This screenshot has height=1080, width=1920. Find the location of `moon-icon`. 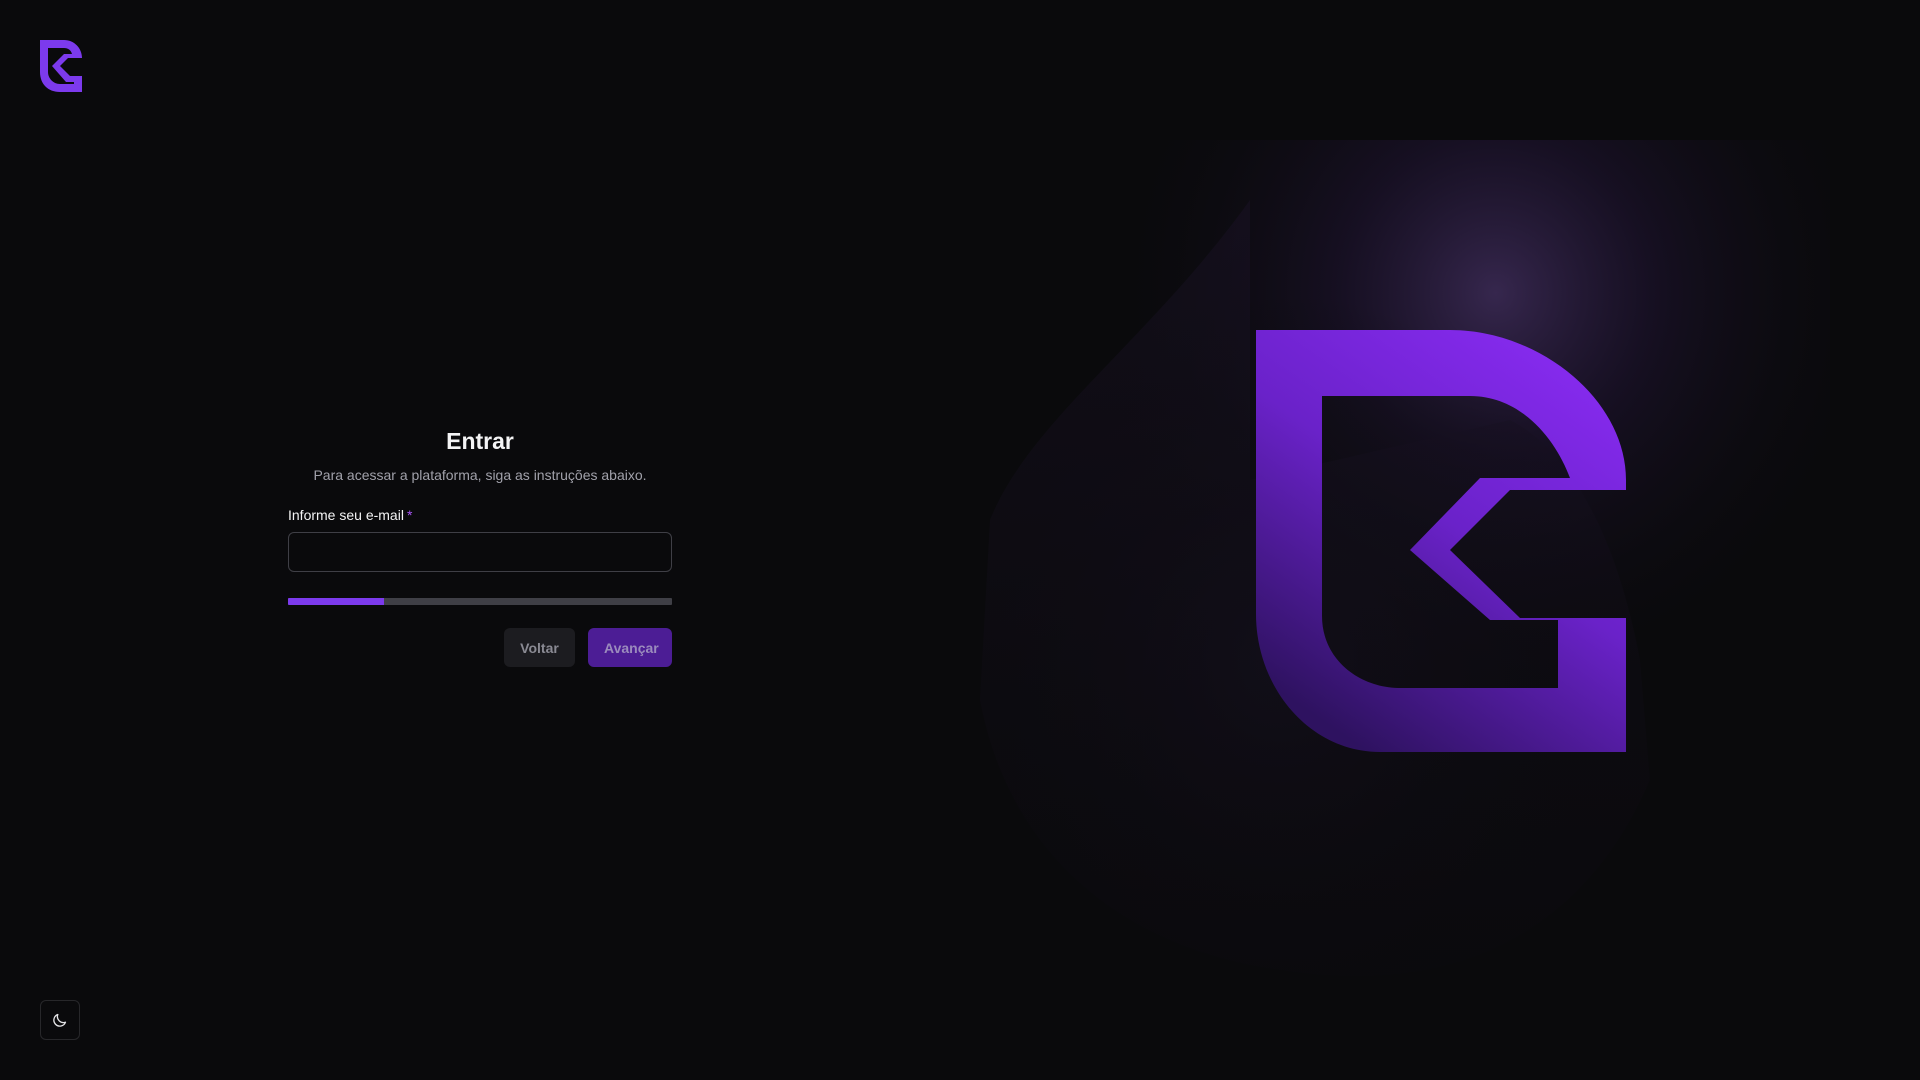

moon-icon is located at coordinates (60, 1020).